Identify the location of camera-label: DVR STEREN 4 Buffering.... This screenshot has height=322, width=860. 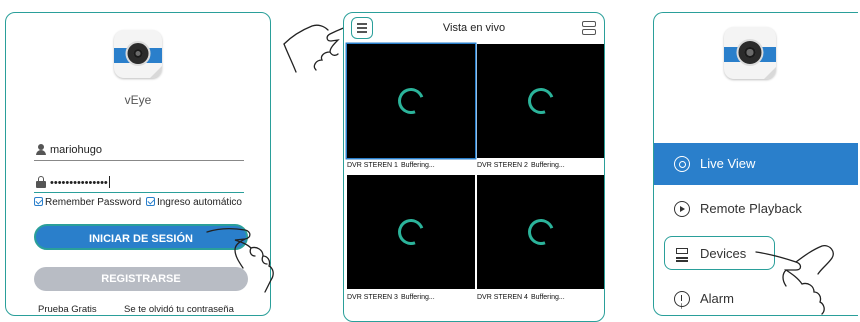
(521, 297).